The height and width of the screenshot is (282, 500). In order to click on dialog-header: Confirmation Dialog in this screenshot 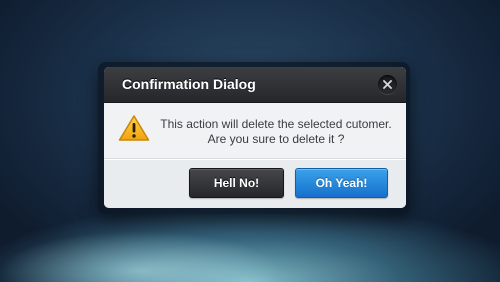, I will do `click(255, 85)`.